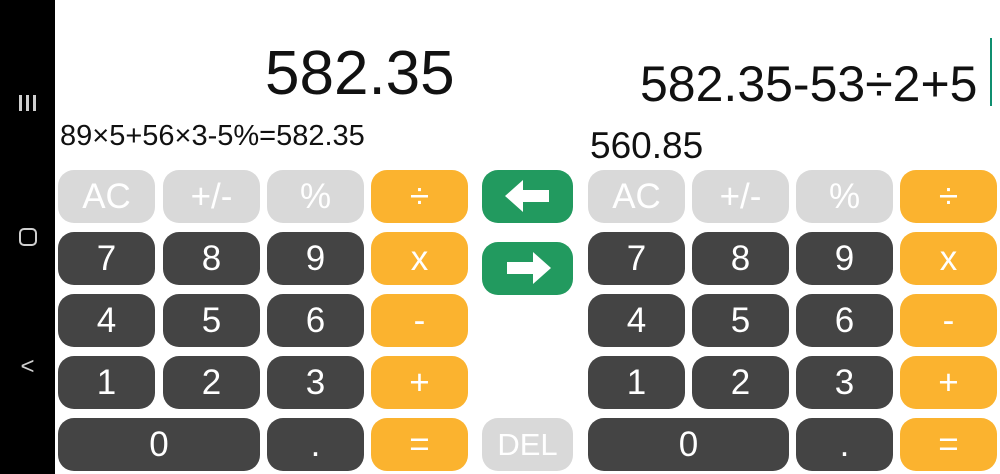 This screenshot has width=1000, height=474. What do you see at coordinates (948, 196) in the screenshot?
I see `right-divide-button: ÷` at bounding box center [948, 196].